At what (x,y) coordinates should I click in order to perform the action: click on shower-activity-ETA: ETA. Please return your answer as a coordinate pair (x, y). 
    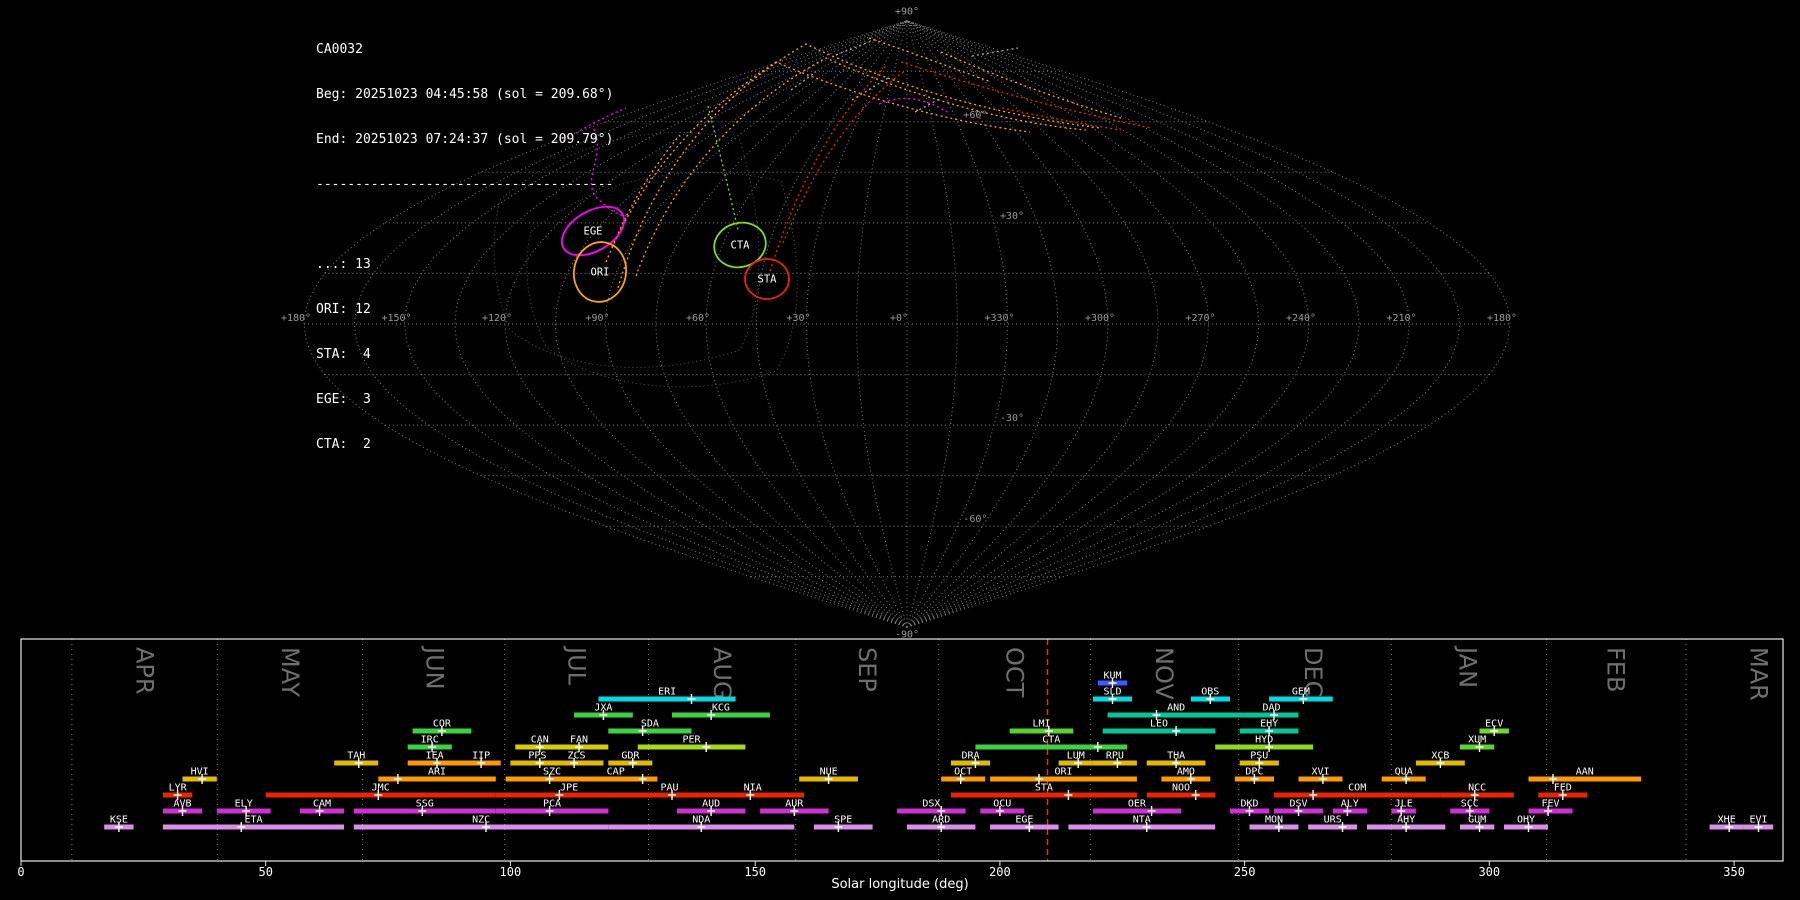
    Looking at the image, I should click on (253, 823).